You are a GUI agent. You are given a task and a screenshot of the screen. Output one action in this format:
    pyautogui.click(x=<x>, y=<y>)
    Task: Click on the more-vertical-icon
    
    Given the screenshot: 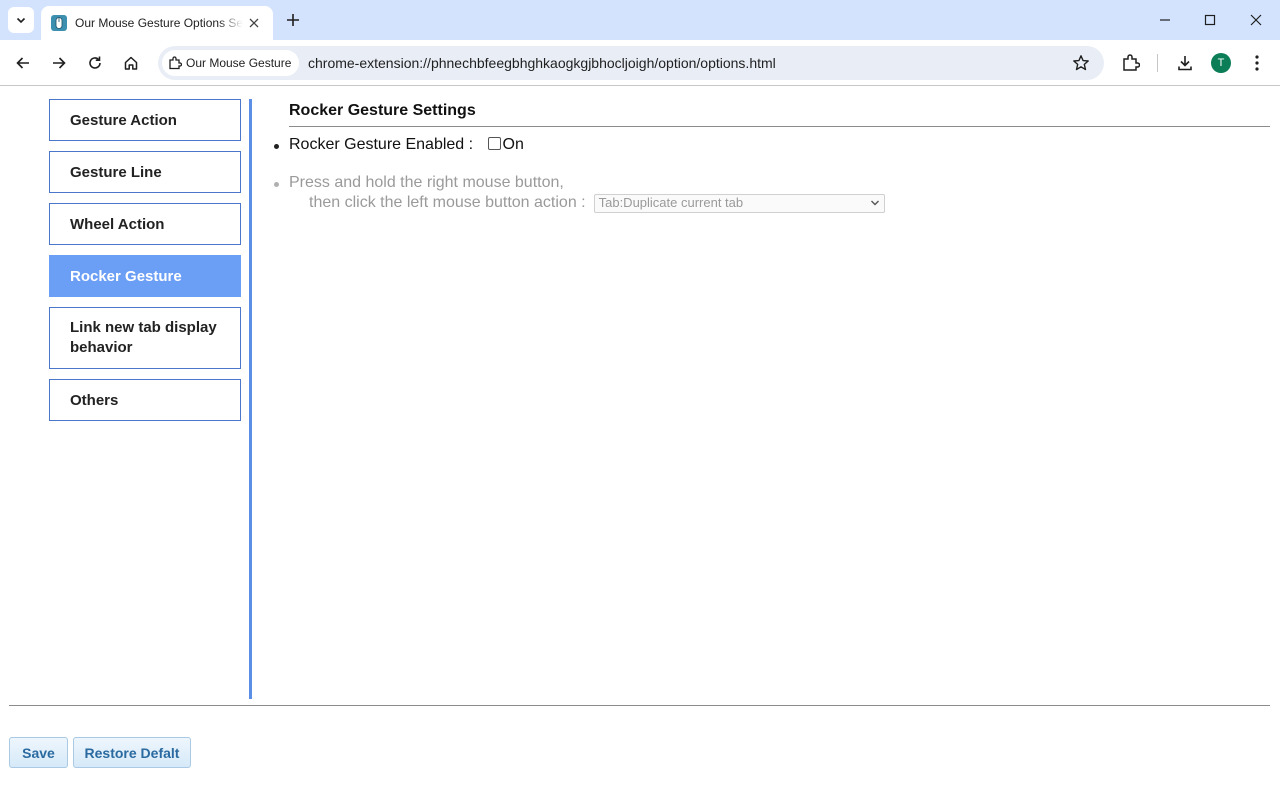 What is the action you would take?
    pyautogui.click(x=1257, y=63)
    